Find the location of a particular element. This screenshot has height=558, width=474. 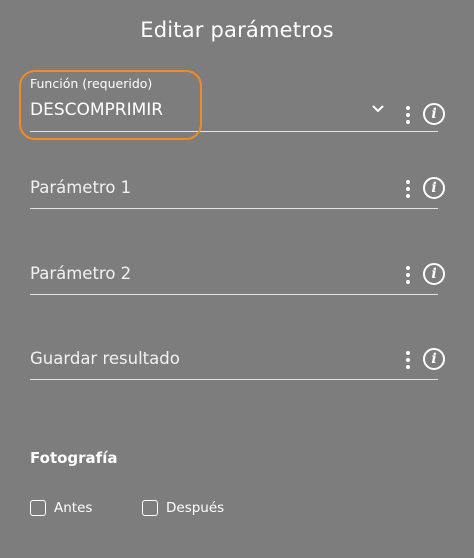

parametro-2-info-icon: i is located at coordinates (434, 274).